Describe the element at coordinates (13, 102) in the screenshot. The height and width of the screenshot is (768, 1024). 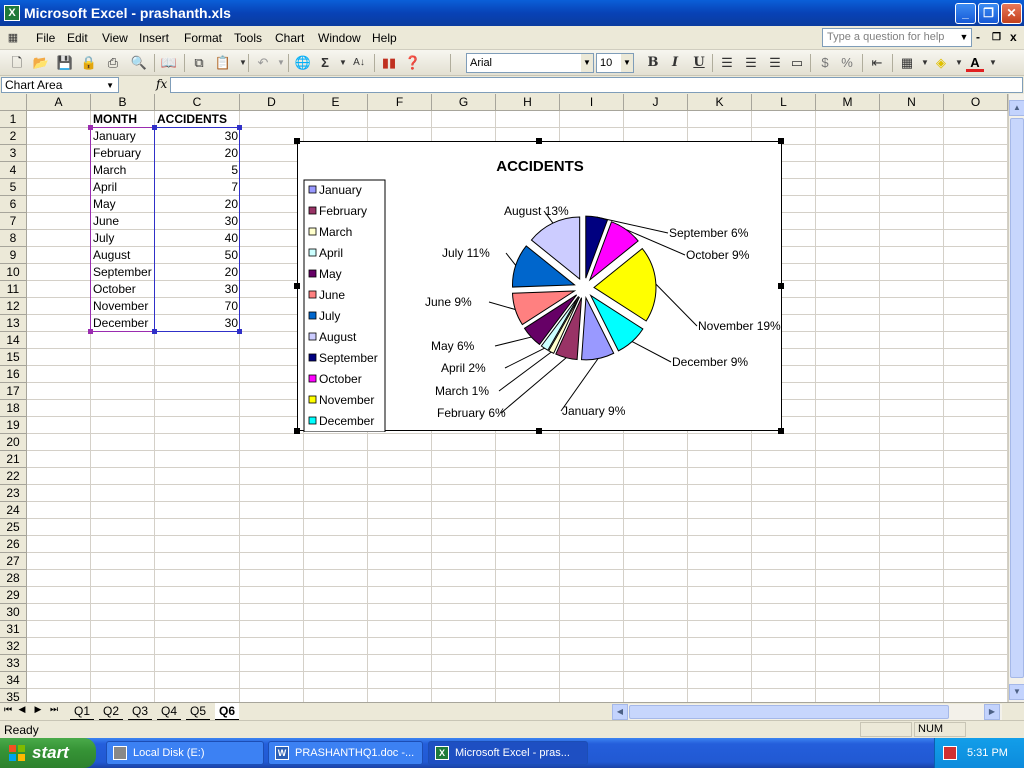
I see `select-all-corner` at that location.